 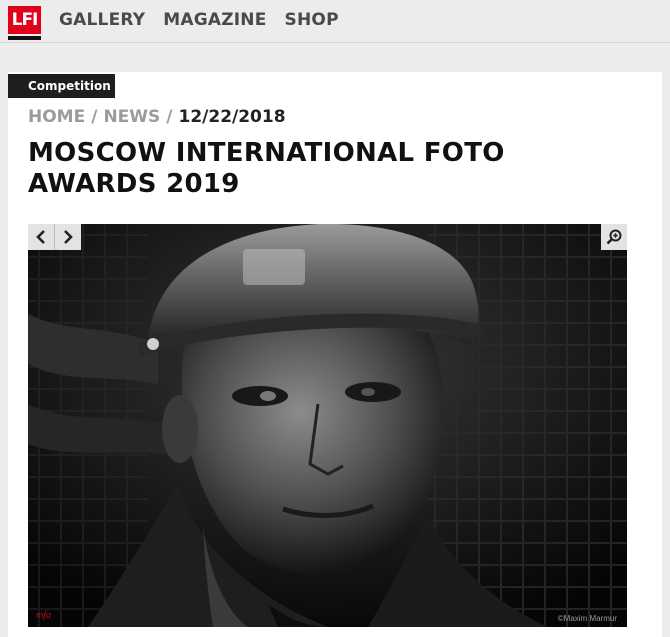 What do you see at coordinates (43, 615) in the screenshot?
I see `photographer-signature: mfa` at bounding box center [43, 615].